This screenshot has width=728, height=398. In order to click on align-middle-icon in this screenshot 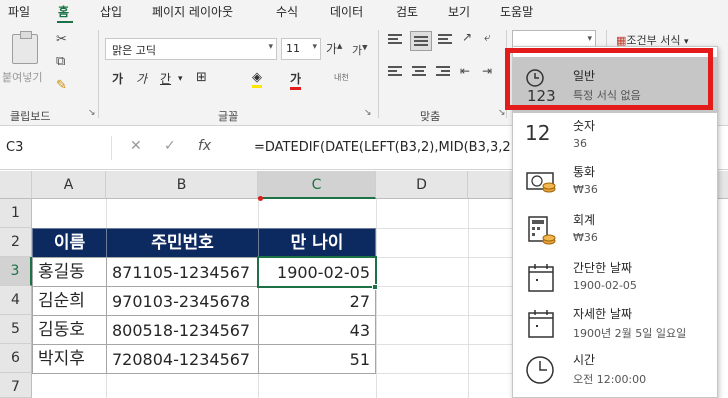, I will do `click(421, 42)`.